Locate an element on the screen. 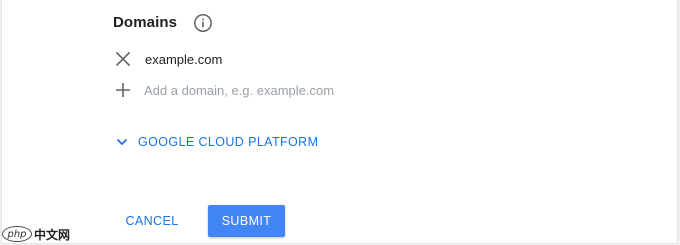 This screenshot has height=245, width=680. gcp-expander: GOOGLE CLOUD PLATFORM is located at coordinates (216, 142).